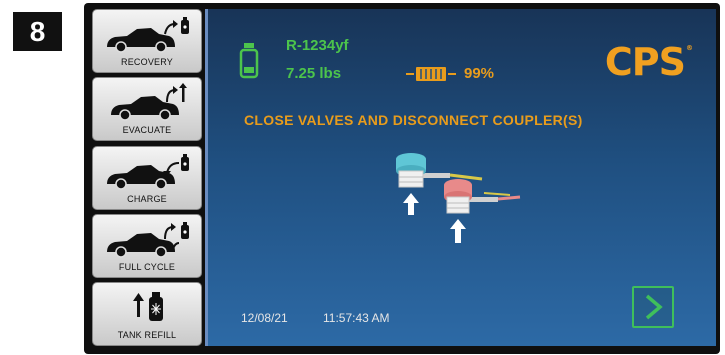 This screenshot has width=725, height=355. I want to click on recovery-button: RECOVERY, so click(147, 41).